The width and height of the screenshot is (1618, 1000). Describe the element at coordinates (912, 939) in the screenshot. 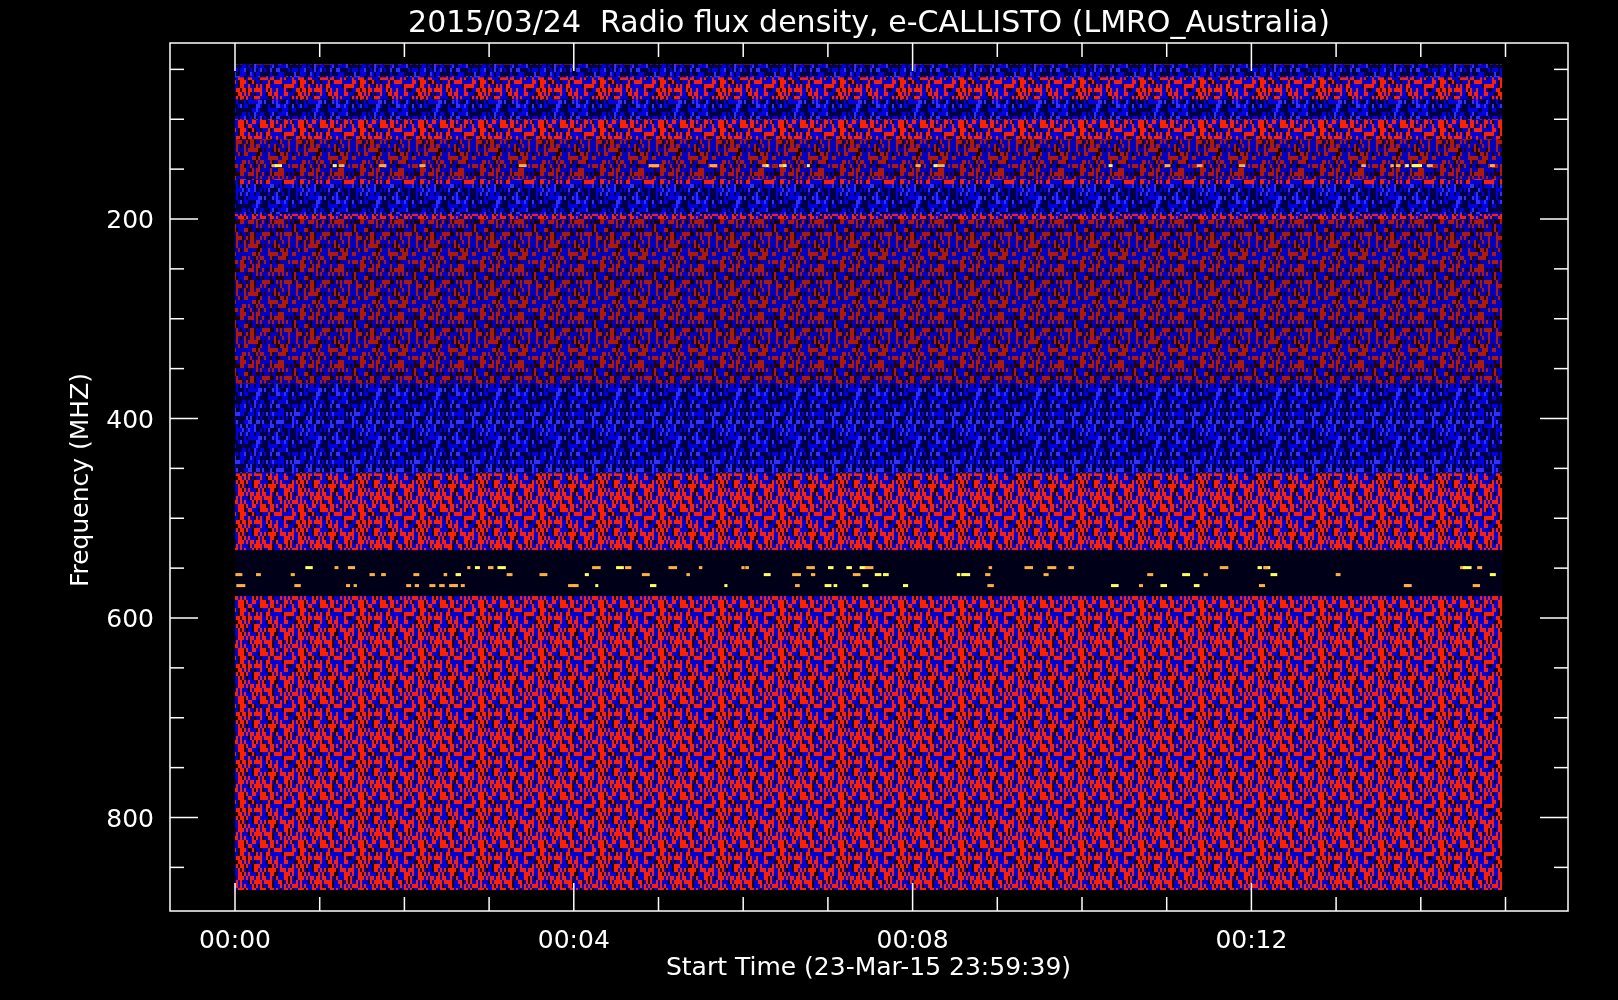

I see `tick-label: 00:08` at that location.